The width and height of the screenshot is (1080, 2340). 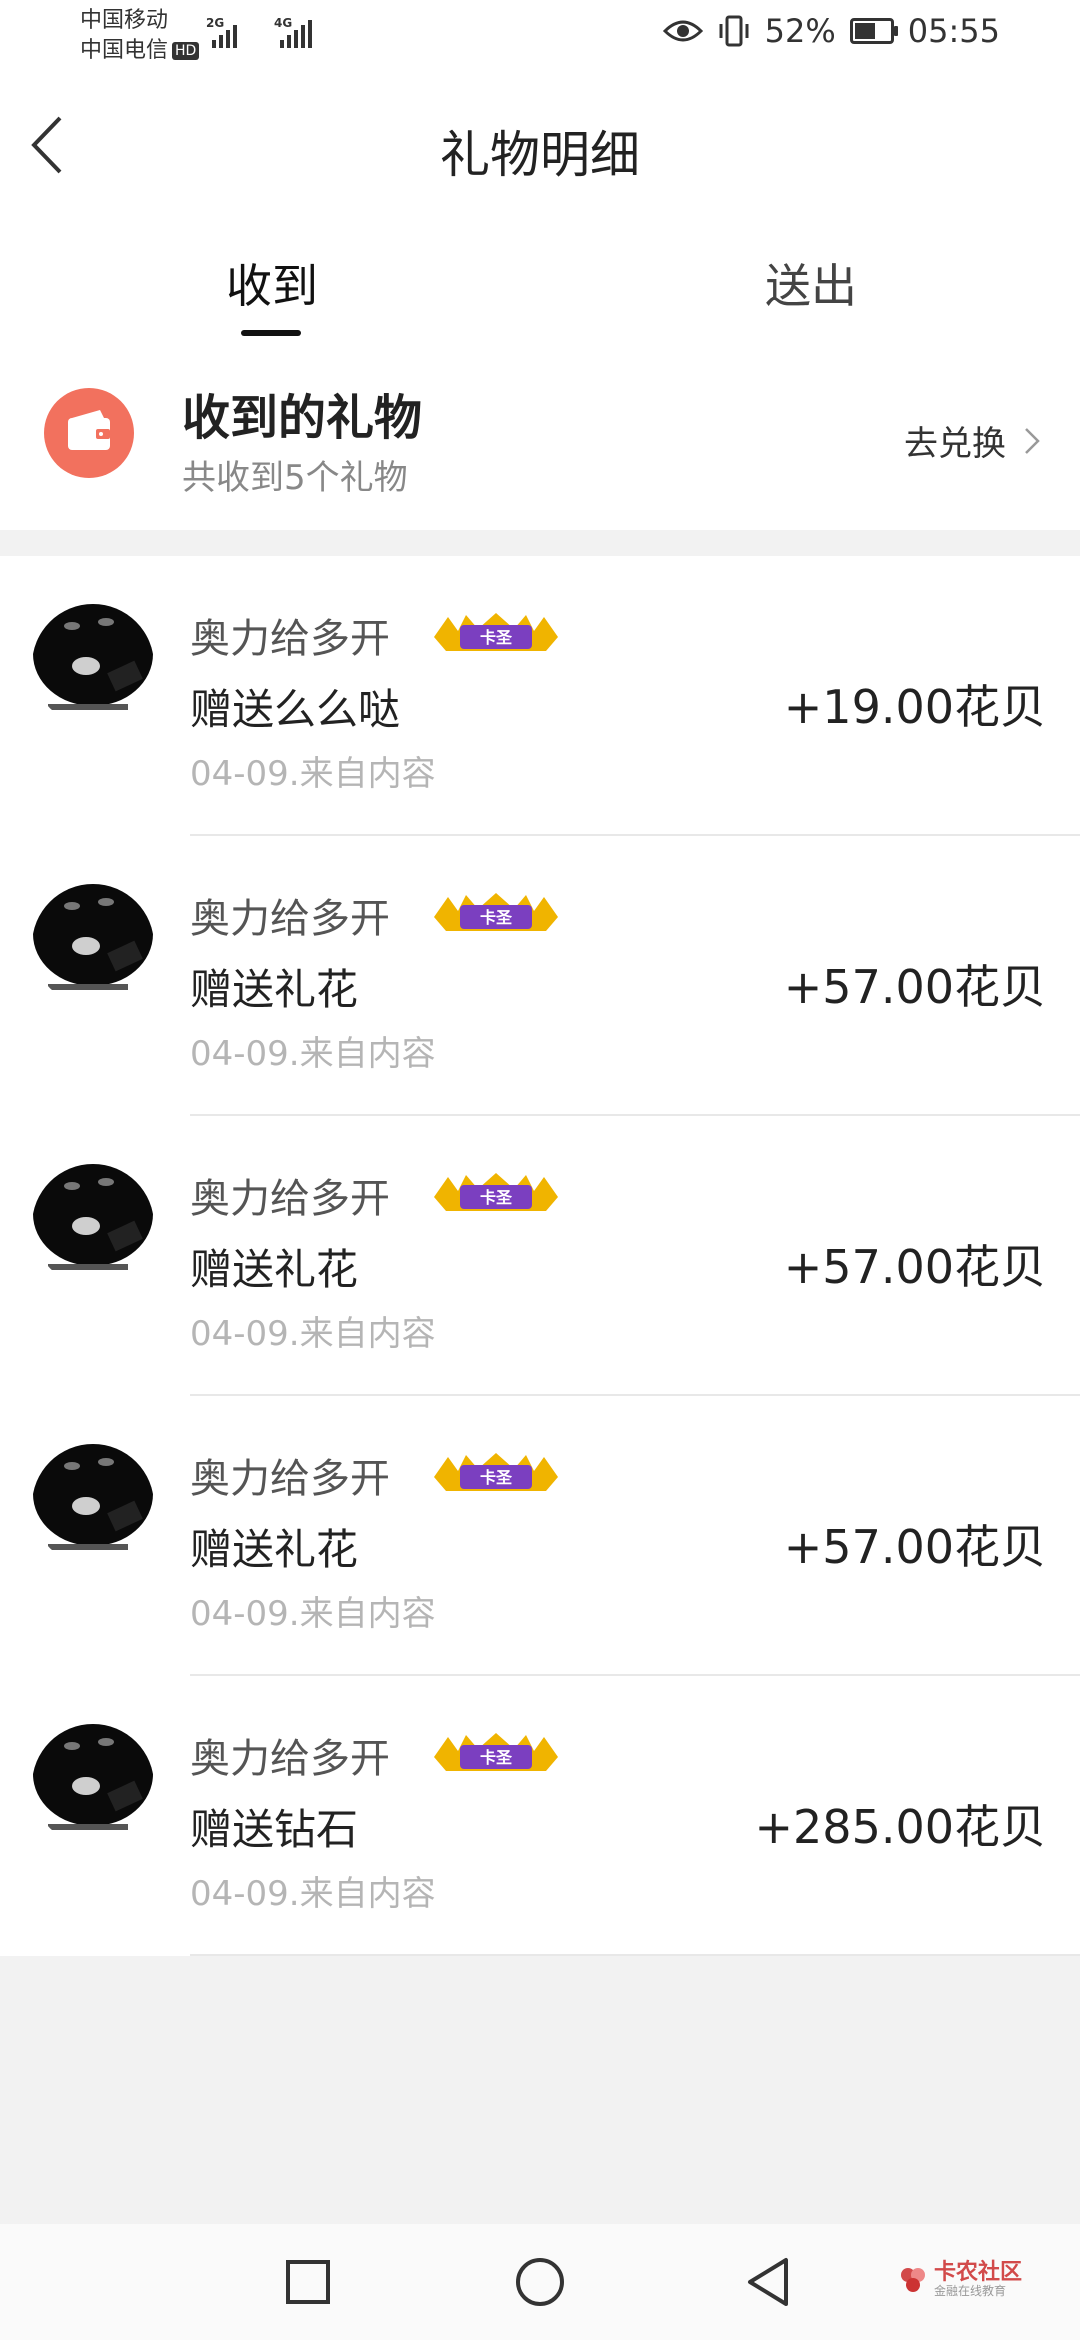 I want to click on gift-summary: 收到的礼物 共收到5个礼物 去兑换, so click(x=540, y=434).